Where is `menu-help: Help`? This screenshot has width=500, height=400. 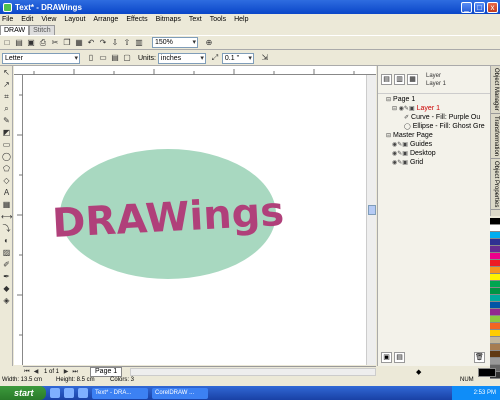
menu-help: Help is located at coordinates (241, 19).